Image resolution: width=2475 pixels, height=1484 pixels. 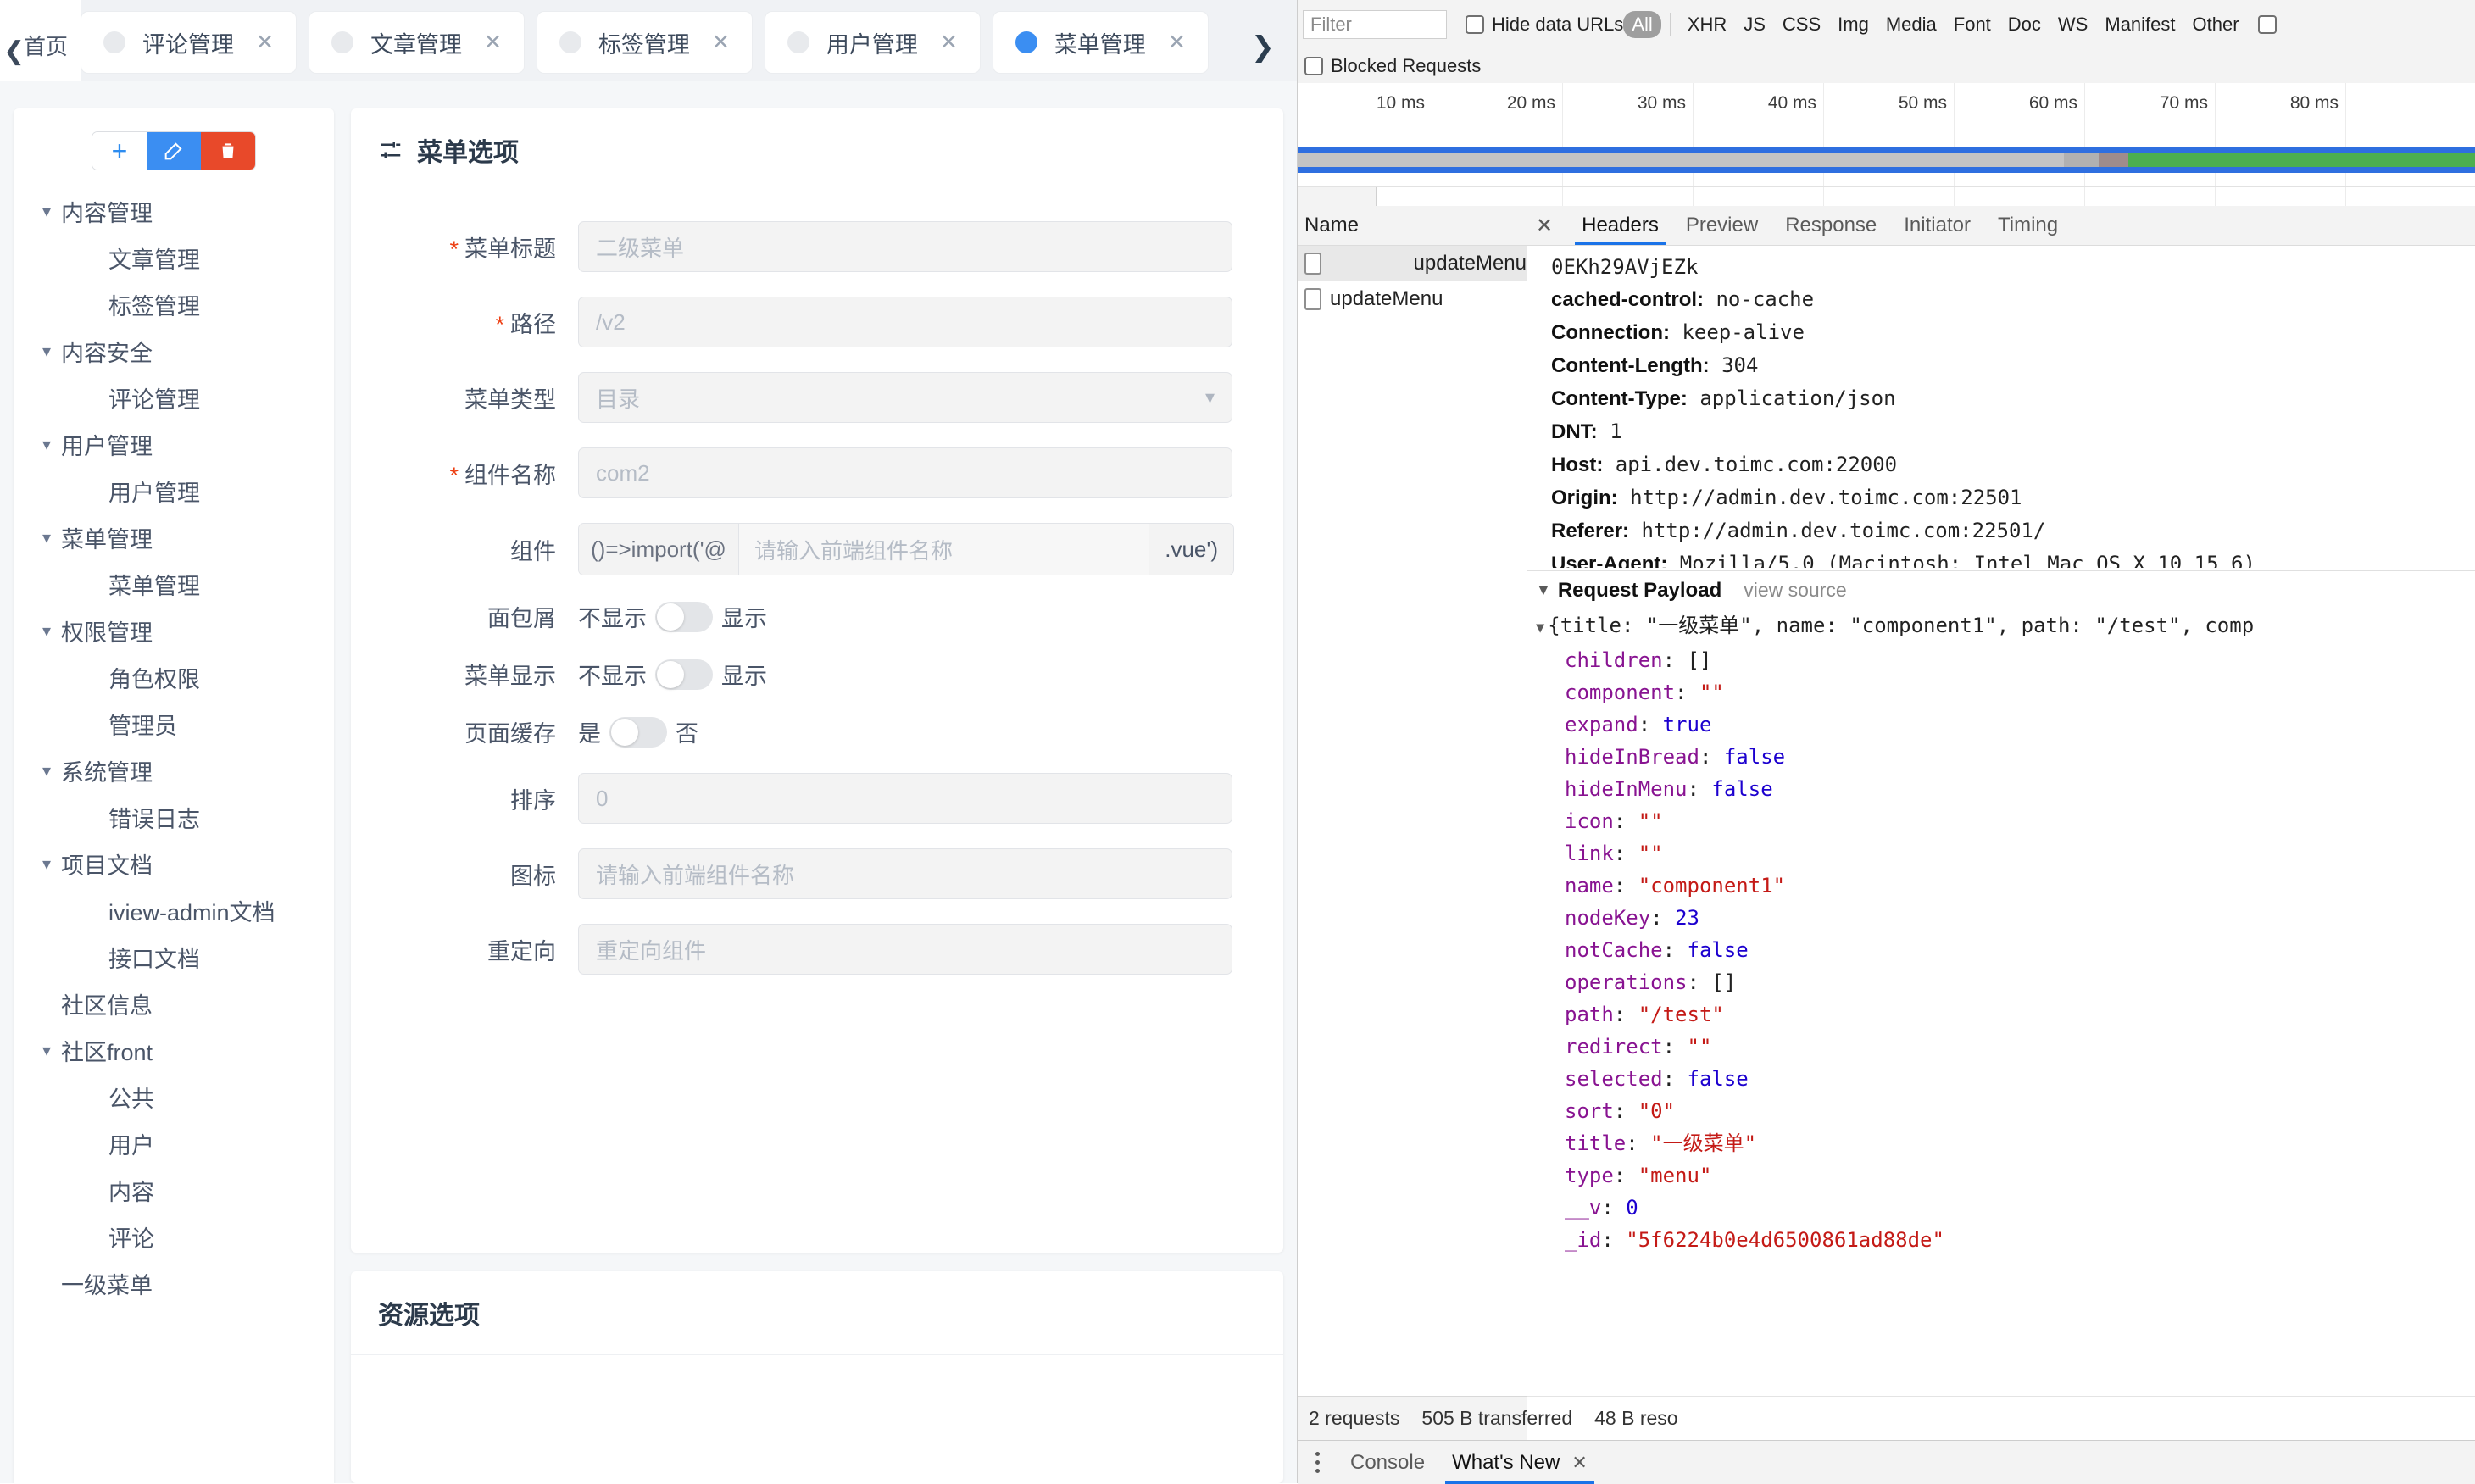 What do you see at coordinates (174, 771) in the screenshot?
I see `tree-node-system-management: ▾ 系统管理` at bounding box center [174, 771].